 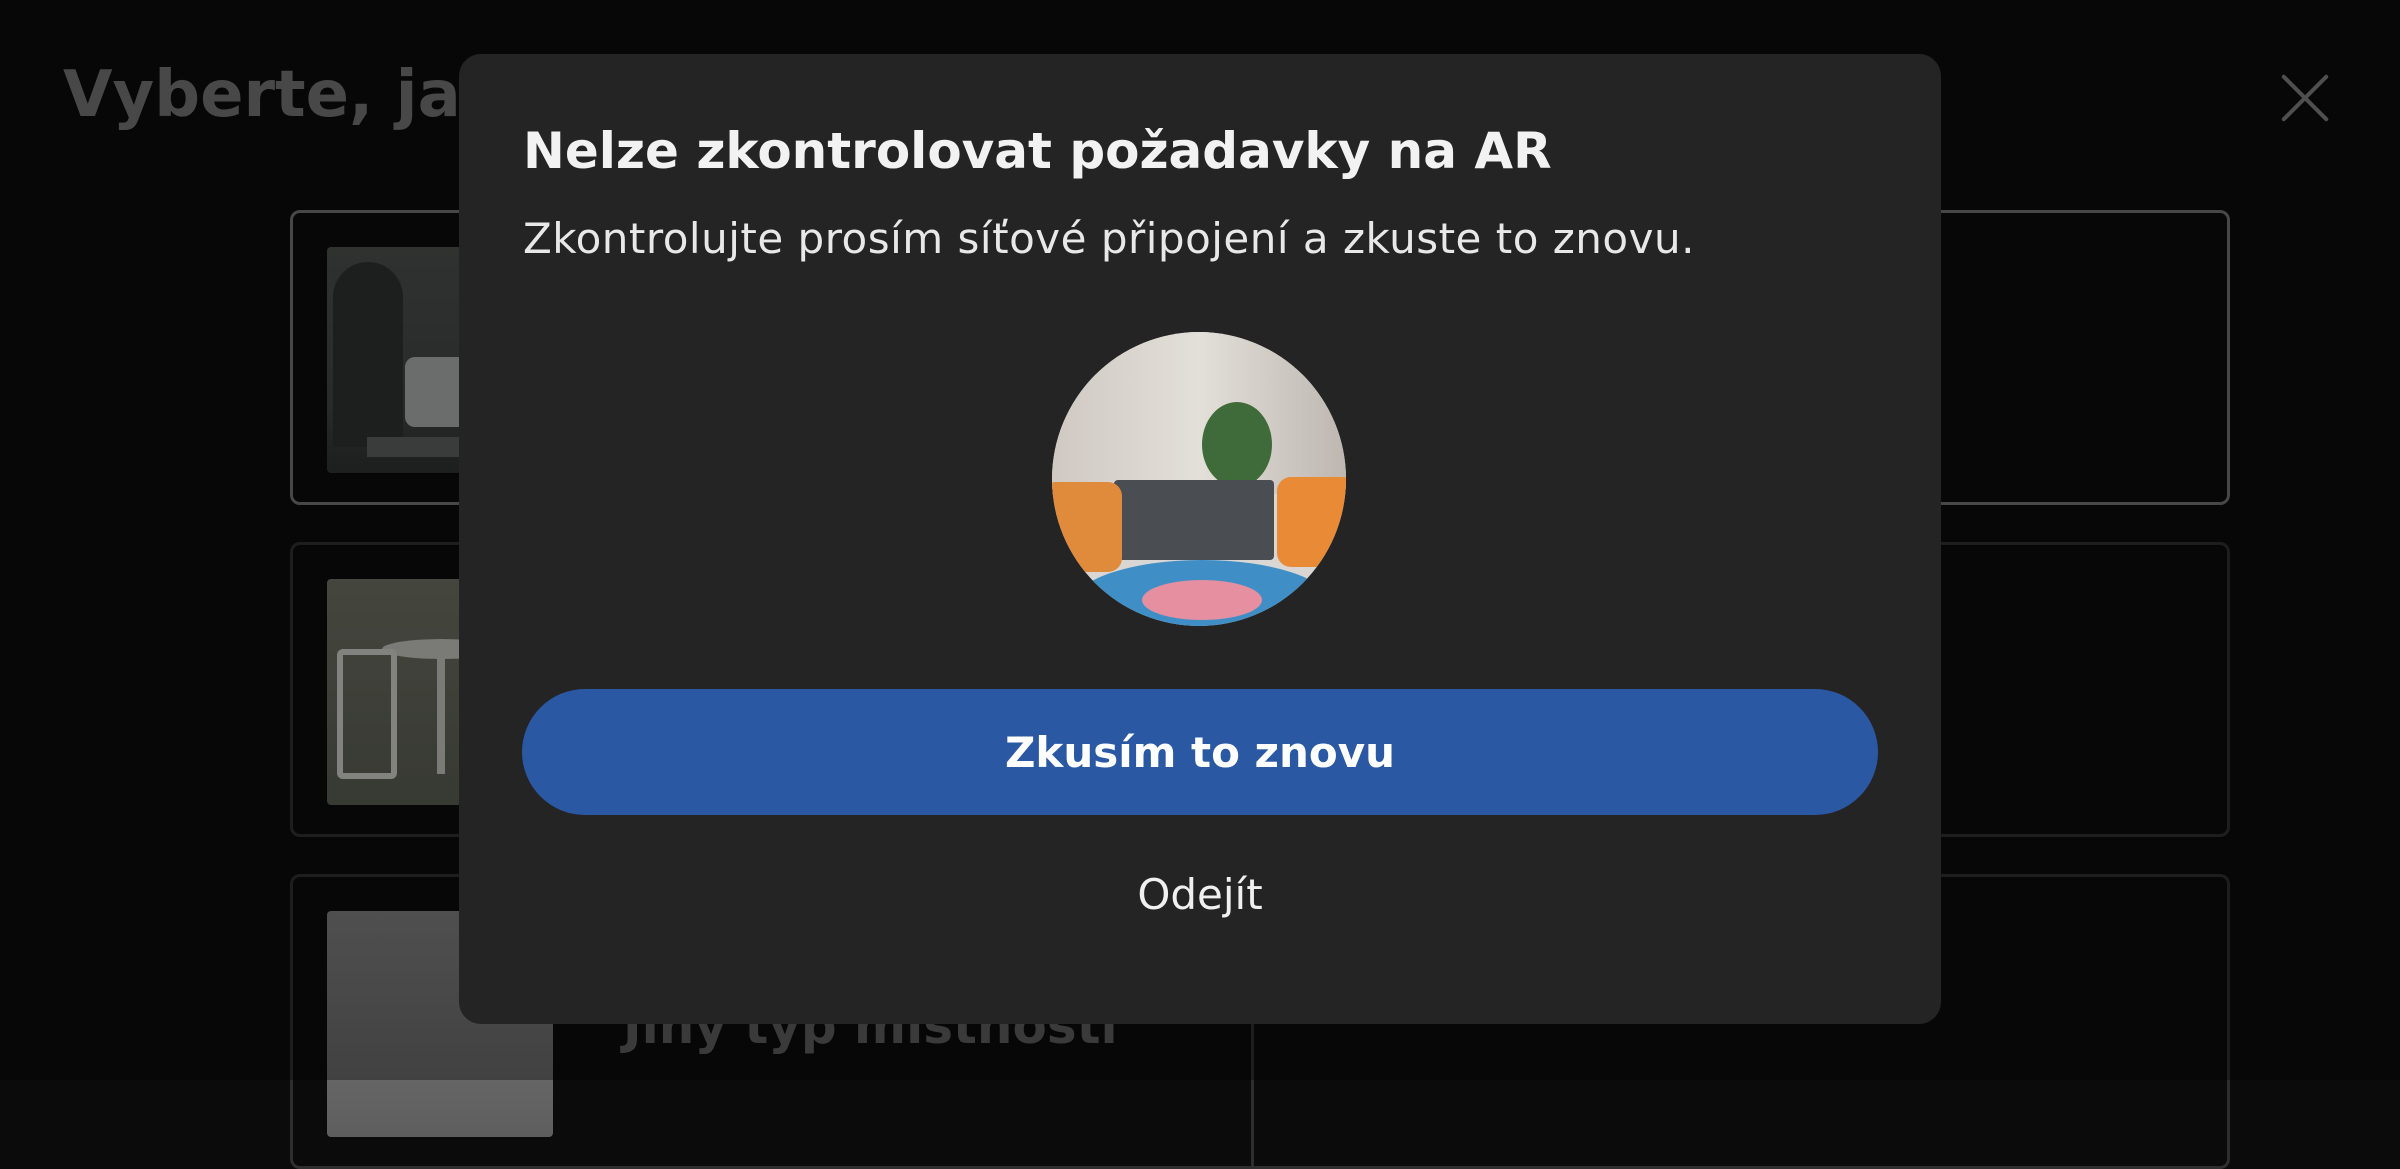 What do you see at coordinates (1200, 752) in the screenshot?
I see `retry-button: Zkusím to znovu` at bounding box center [1200, 752].